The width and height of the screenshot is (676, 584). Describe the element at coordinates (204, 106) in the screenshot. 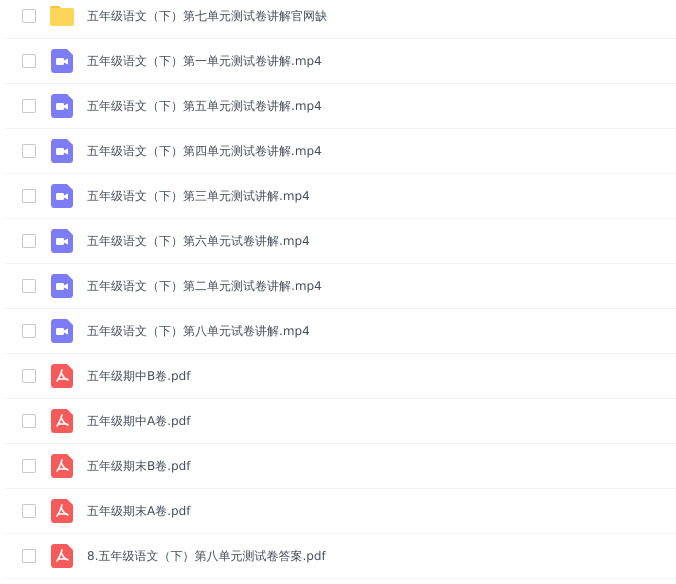

I see `file-name: 五年级语文（下）第五单元测试卷讲解.mp4` at that location.